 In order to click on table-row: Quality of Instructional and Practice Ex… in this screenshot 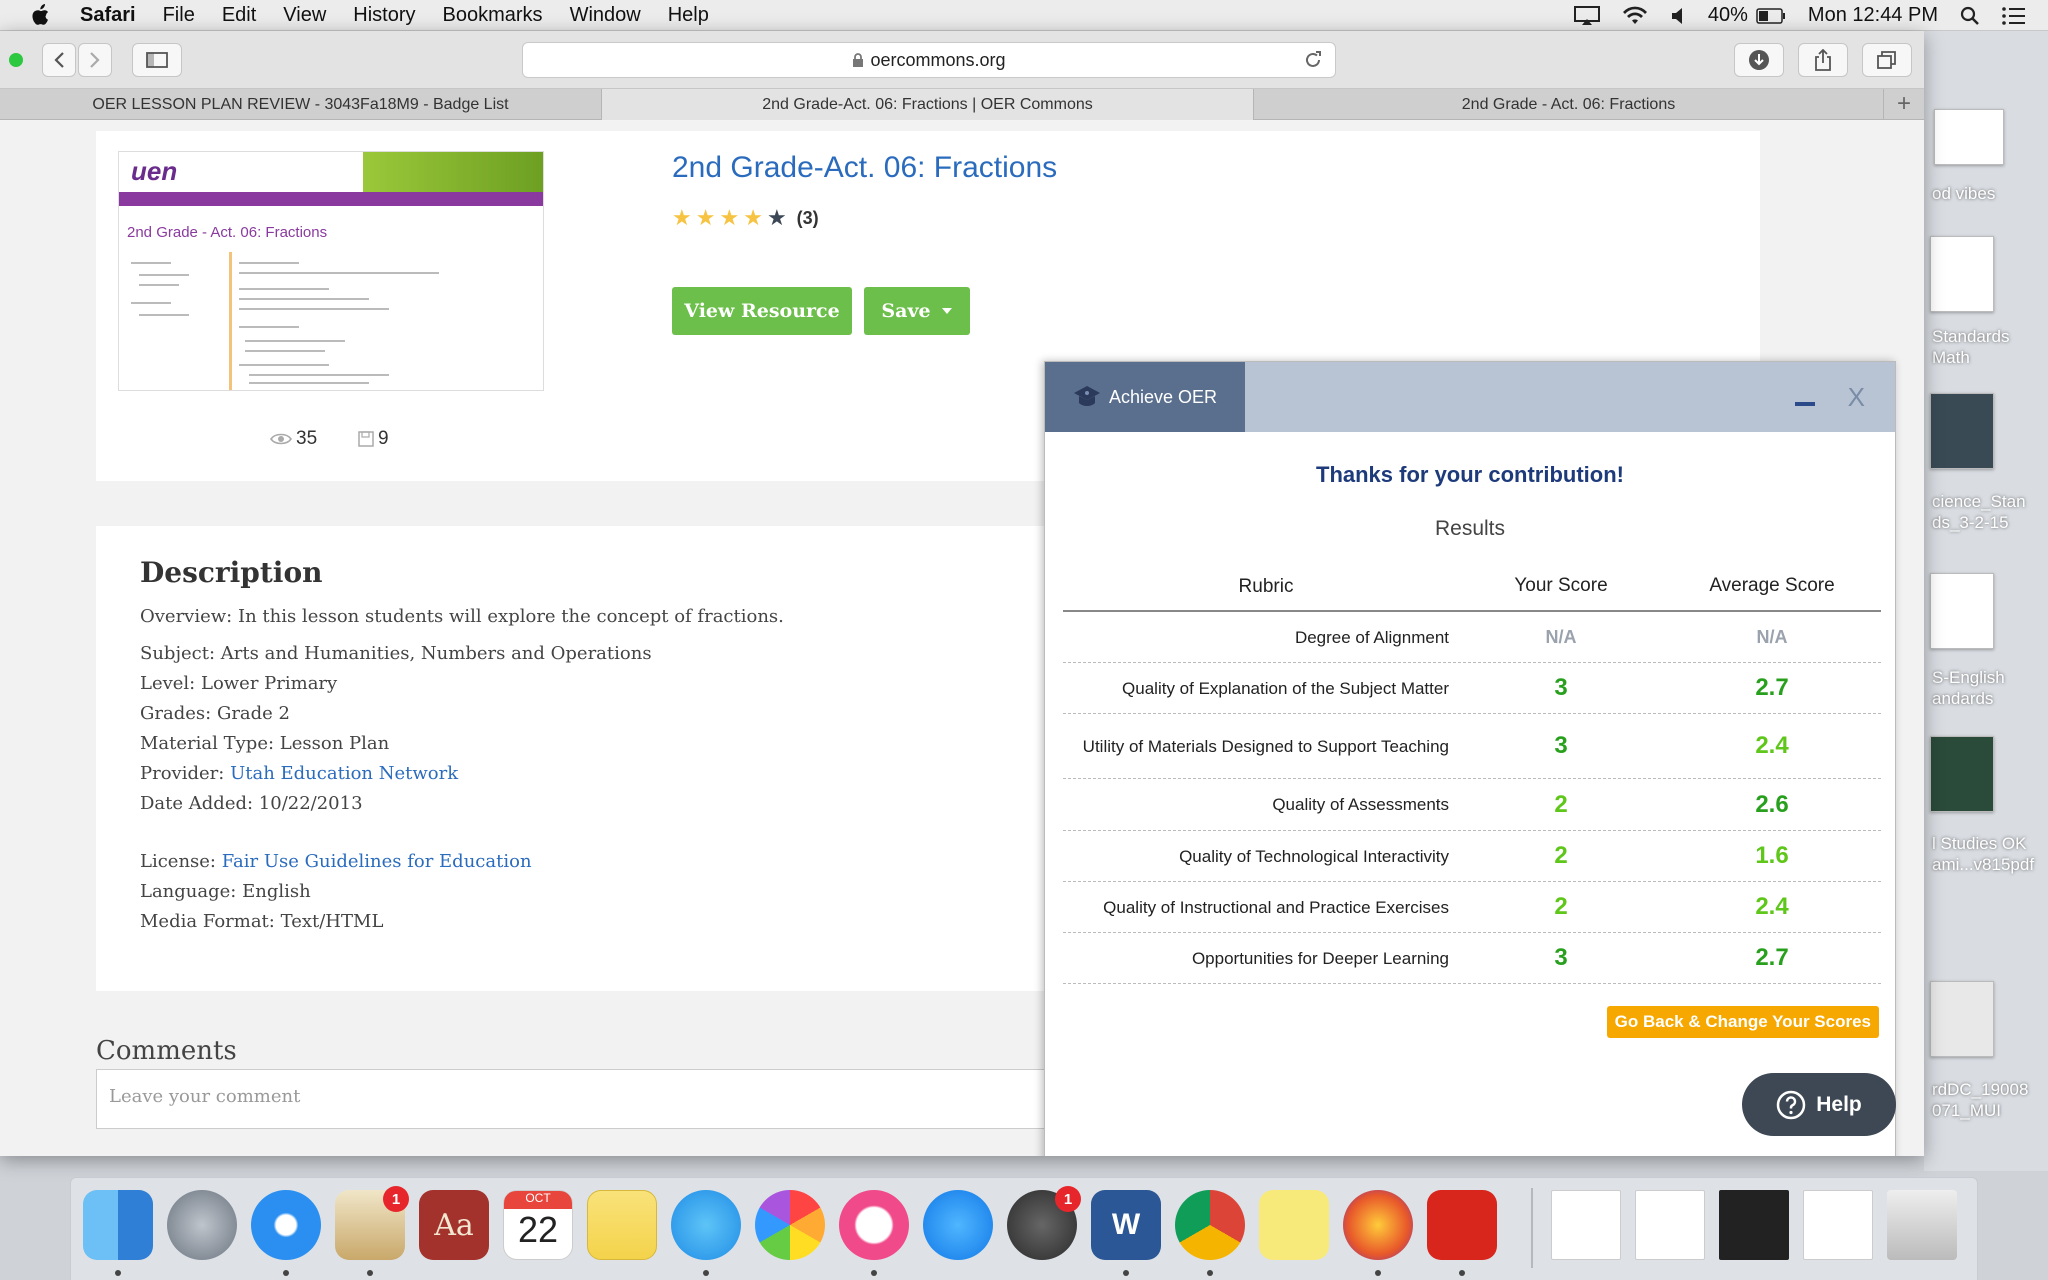, I will do `click(1472, 907)`.